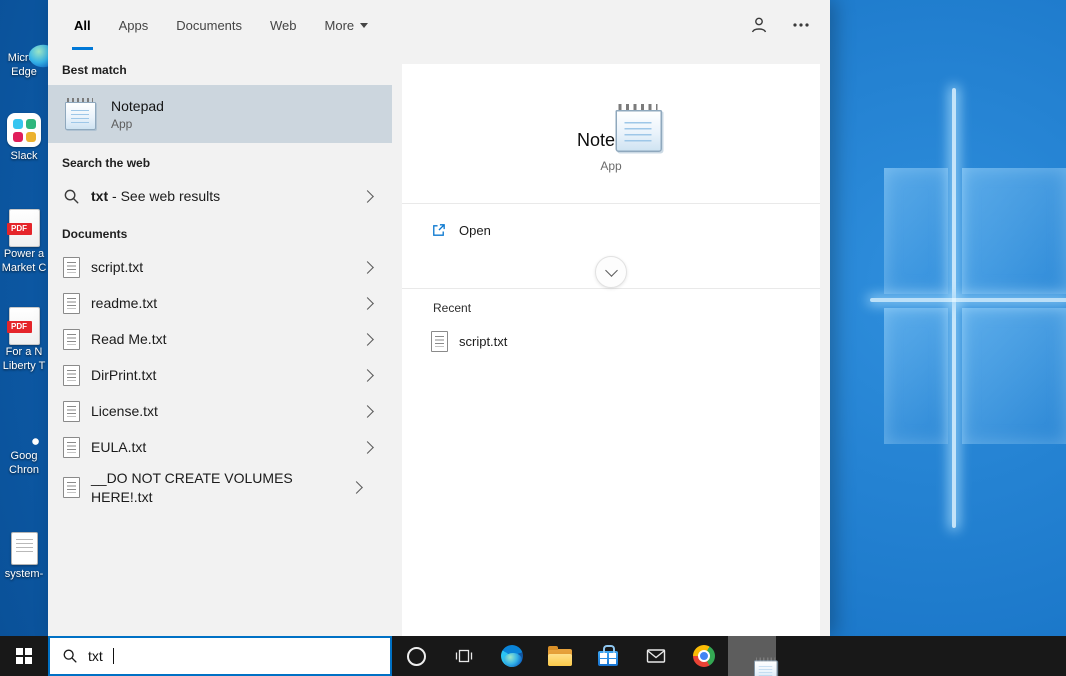 The height and width of the screenshot is (676, 1066). I want to click on desktop-icon-edge: Micros Edge, so click(24, 46).